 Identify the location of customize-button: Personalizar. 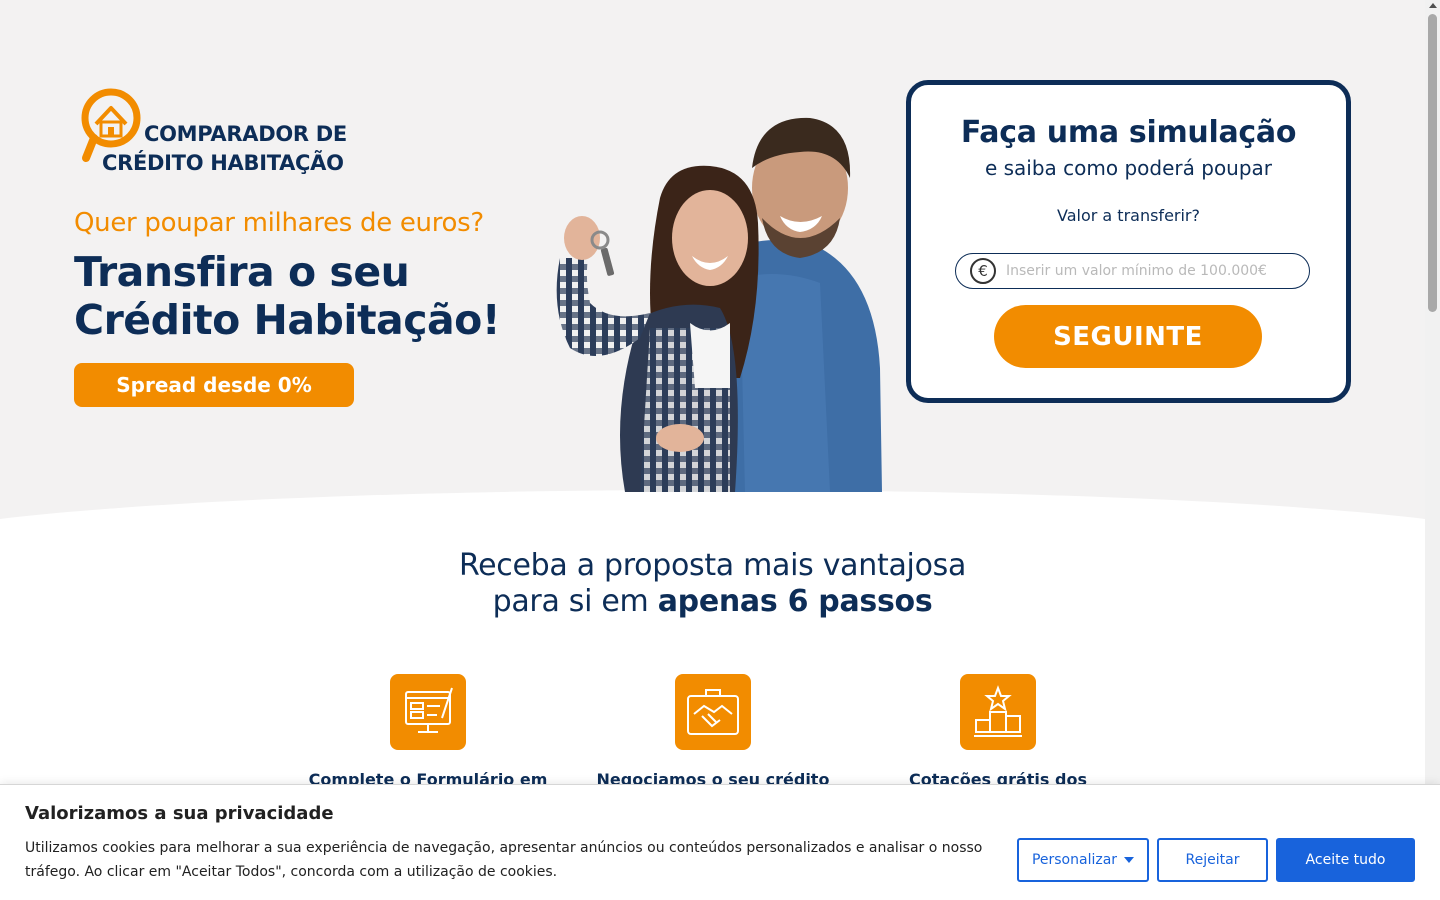
(1083, 860).